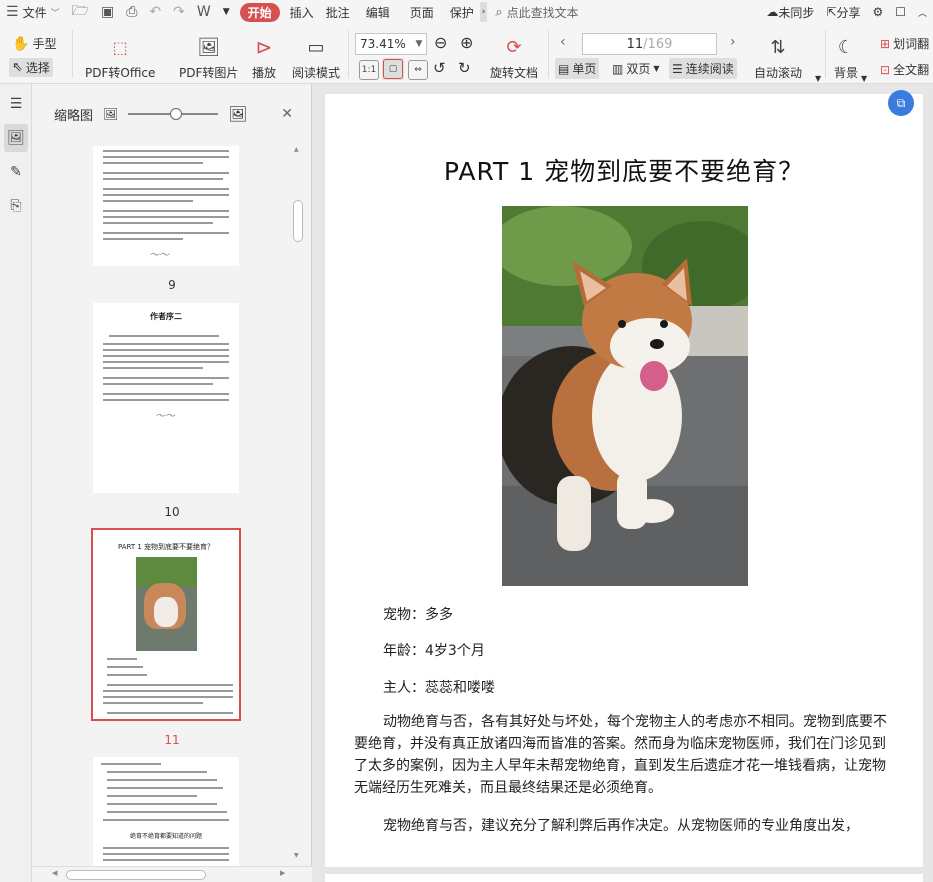  What do you see at coordinates (772, 12) in the screenshot?
I see `cloud-icon: ☁` at bounding box center [772, 12].